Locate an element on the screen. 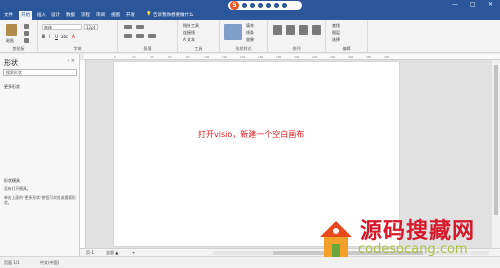 The width and height of the screenshot is (500, 268). ruler-tick: 60 is located at coordinates (170, 57).